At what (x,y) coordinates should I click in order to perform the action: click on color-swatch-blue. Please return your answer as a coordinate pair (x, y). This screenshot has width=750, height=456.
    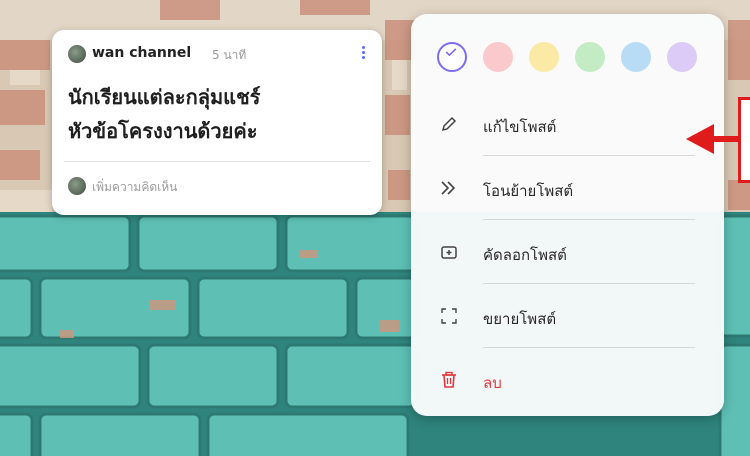
    Looking at the image, I should click on (636, 57).